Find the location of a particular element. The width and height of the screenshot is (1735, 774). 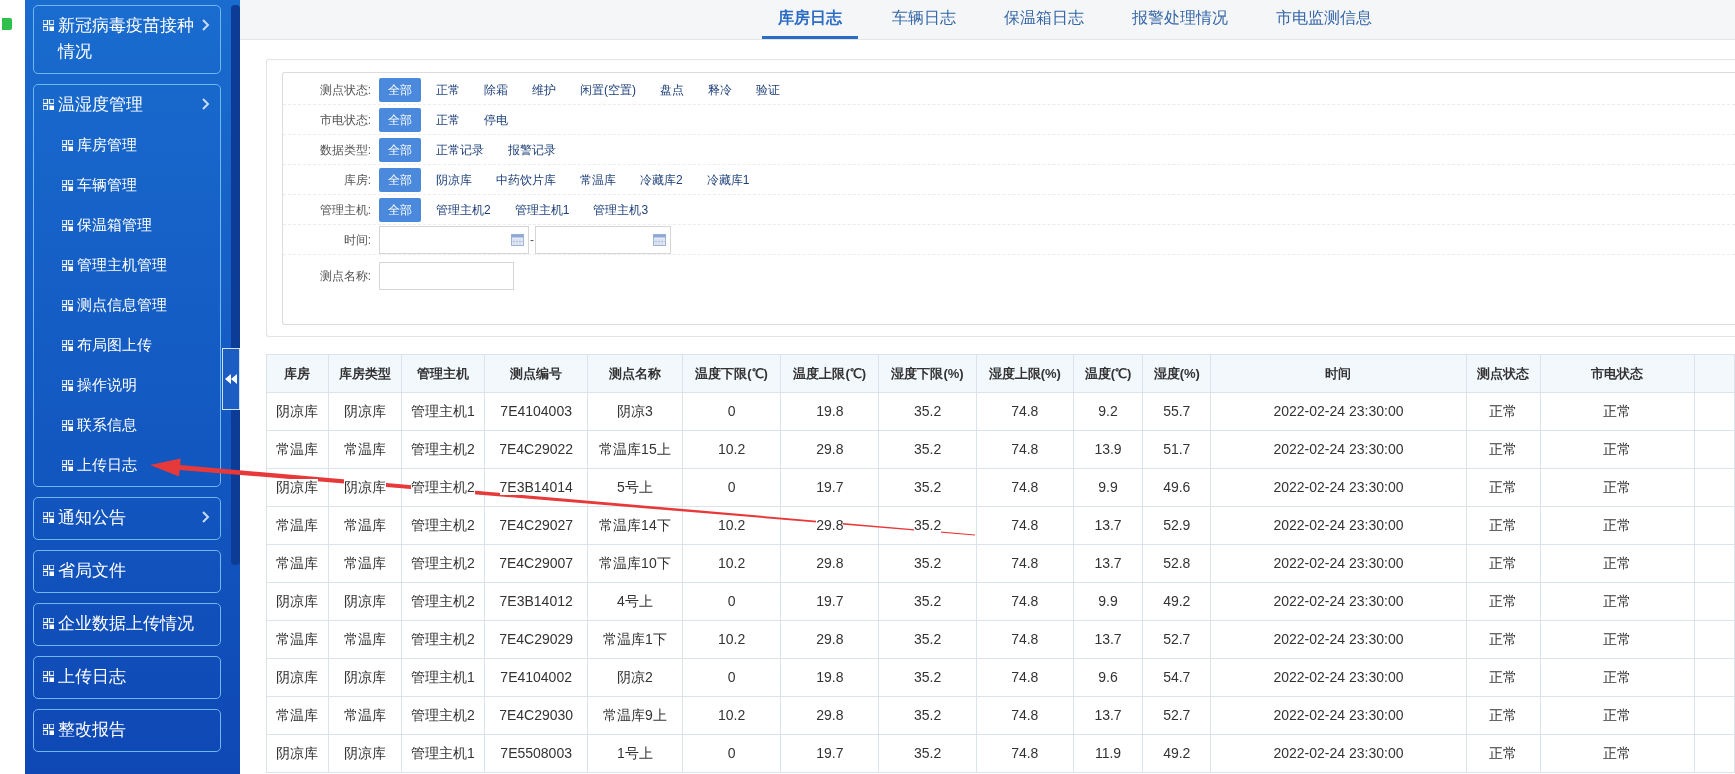

app-icon is located at coordinates (7, 24).